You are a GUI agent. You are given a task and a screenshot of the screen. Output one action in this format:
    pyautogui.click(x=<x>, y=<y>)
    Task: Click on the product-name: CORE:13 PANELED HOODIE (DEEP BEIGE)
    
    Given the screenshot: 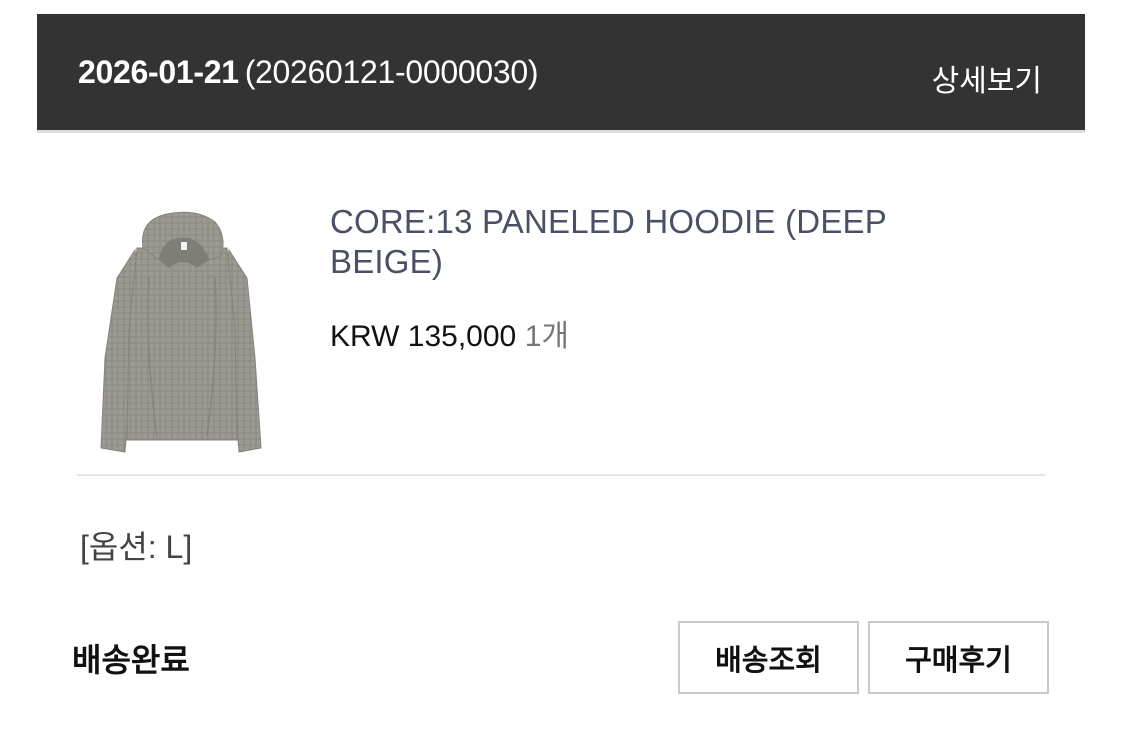 What is the action you would take?
    pyautogui.click(x=650, y=242)
    